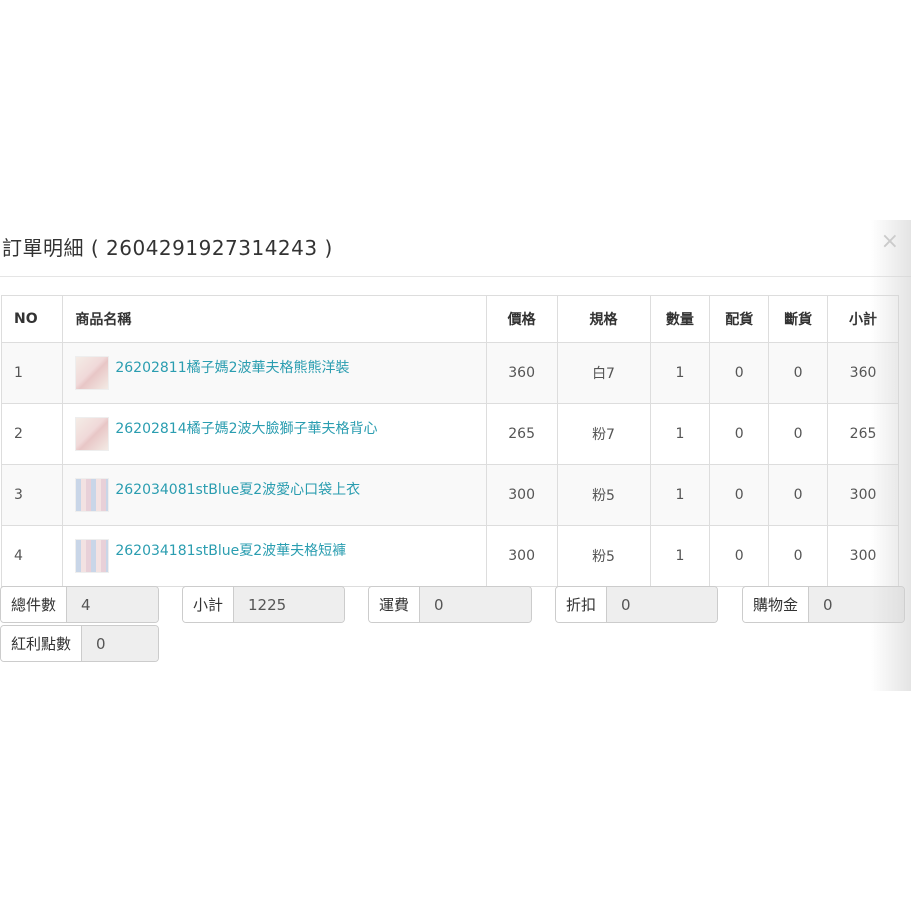 This screenshot has width=911, height=911. What do you see at coordinates (863, 319) in the screenshot?
I see `col-header-subtotal: 小計` at bounding box center [863, 319].